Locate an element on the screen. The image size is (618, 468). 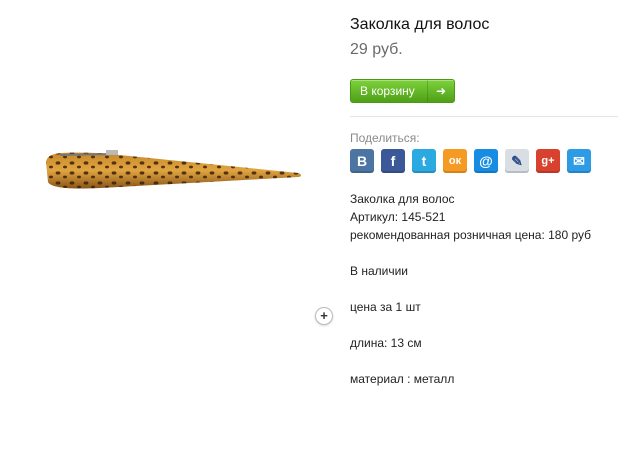
livejournal-icon: ✎ is located at coordinates (517, 161).